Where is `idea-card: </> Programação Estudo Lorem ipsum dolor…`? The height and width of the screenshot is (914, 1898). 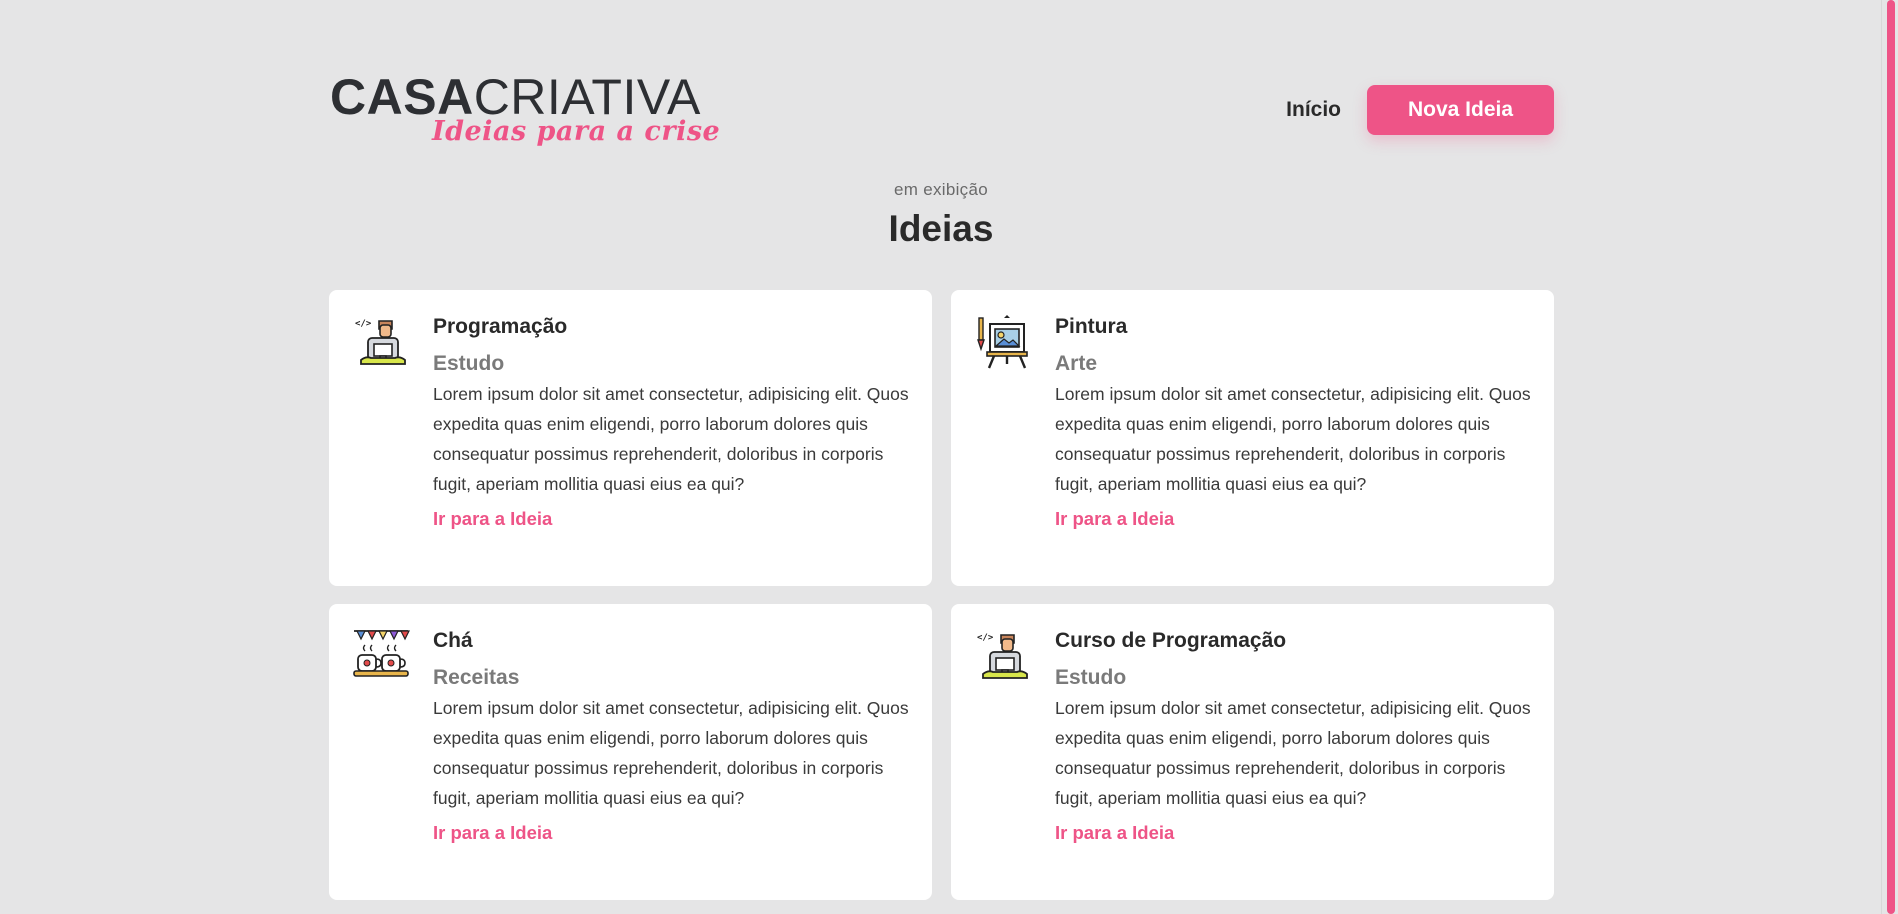 idea-card: </> Programação Estudo Lorem ipsum dolor… is located at coordinates (630, 438).